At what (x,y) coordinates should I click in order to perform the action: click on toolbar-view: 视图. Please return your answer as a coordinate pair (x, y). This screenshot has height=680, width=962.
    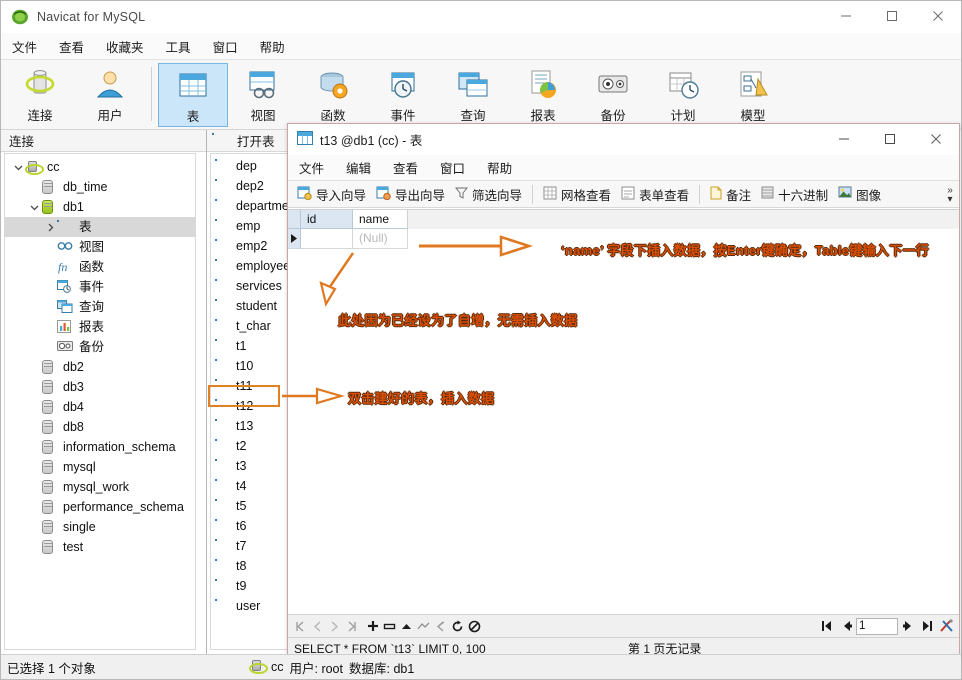
    Looking at the image, I should click on (263, 95).